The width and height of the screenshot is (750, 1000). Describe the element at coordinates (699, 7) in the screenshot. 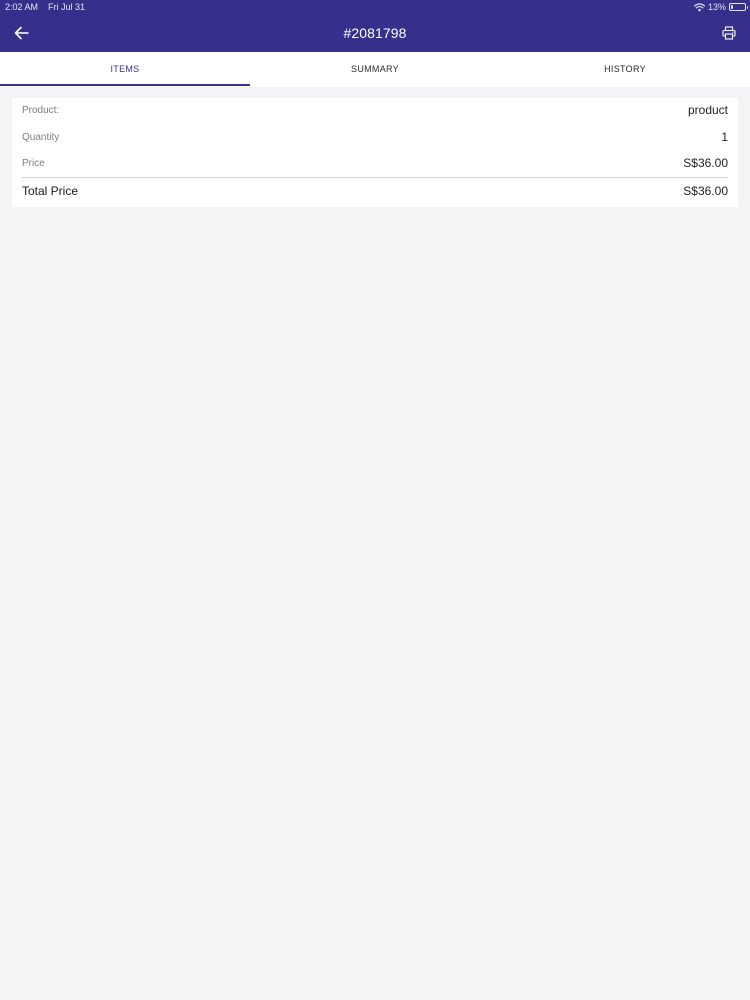

I see `wifi-icon` at that location.